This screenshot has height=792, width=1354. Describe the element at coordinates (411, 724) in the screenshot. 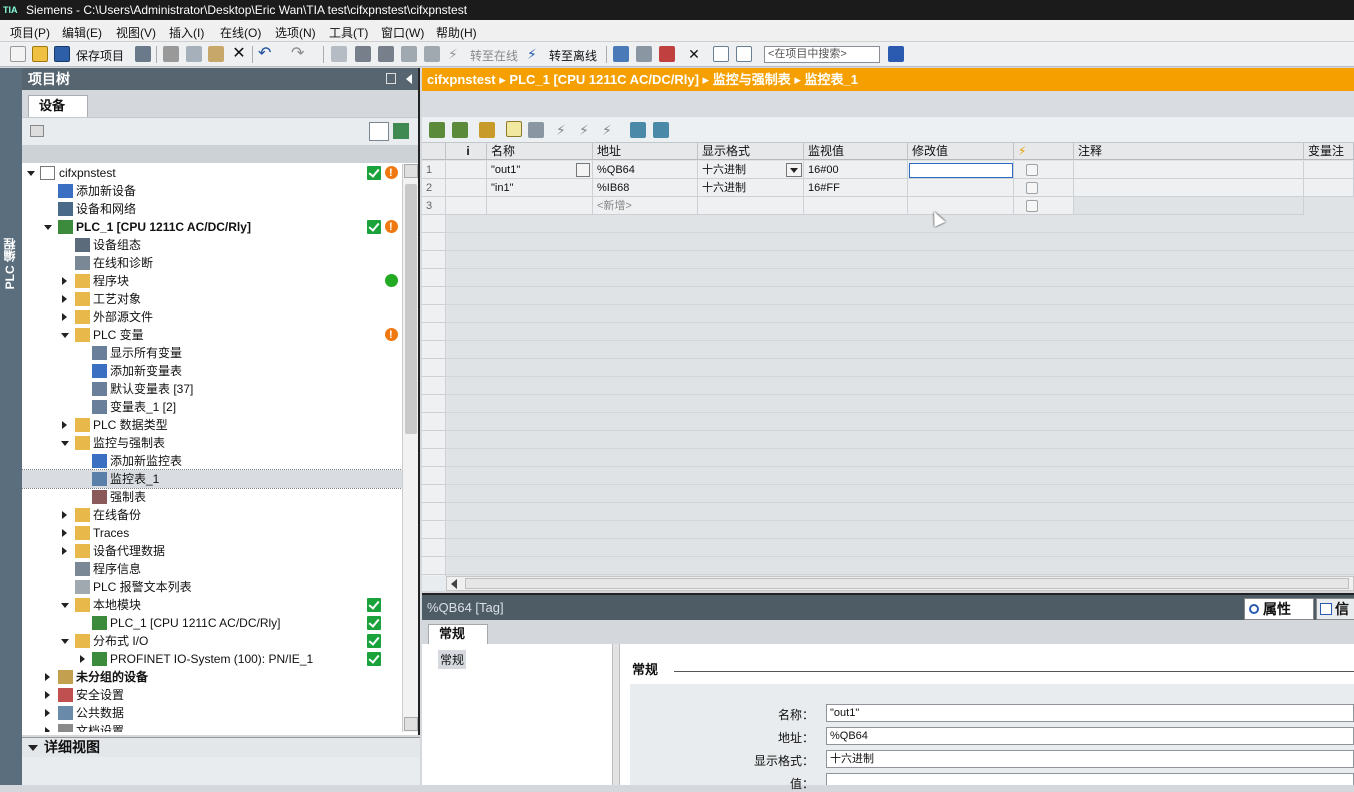

I see `scroll-down-icon` at that location.